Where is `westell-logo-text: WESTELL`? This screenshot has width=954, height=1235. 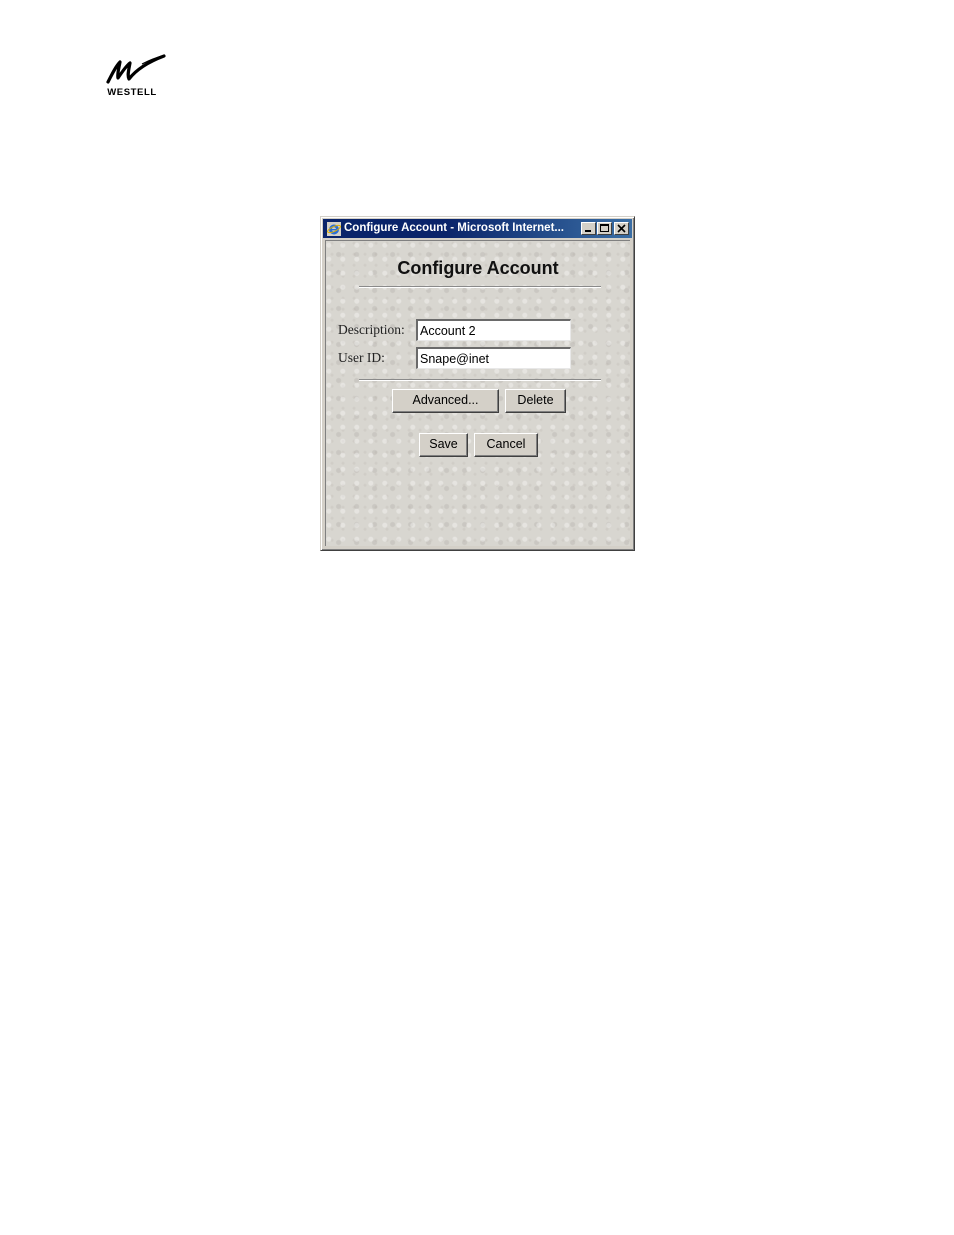
westell-logo-text: WESTELL is located at coordinates (132, 92).